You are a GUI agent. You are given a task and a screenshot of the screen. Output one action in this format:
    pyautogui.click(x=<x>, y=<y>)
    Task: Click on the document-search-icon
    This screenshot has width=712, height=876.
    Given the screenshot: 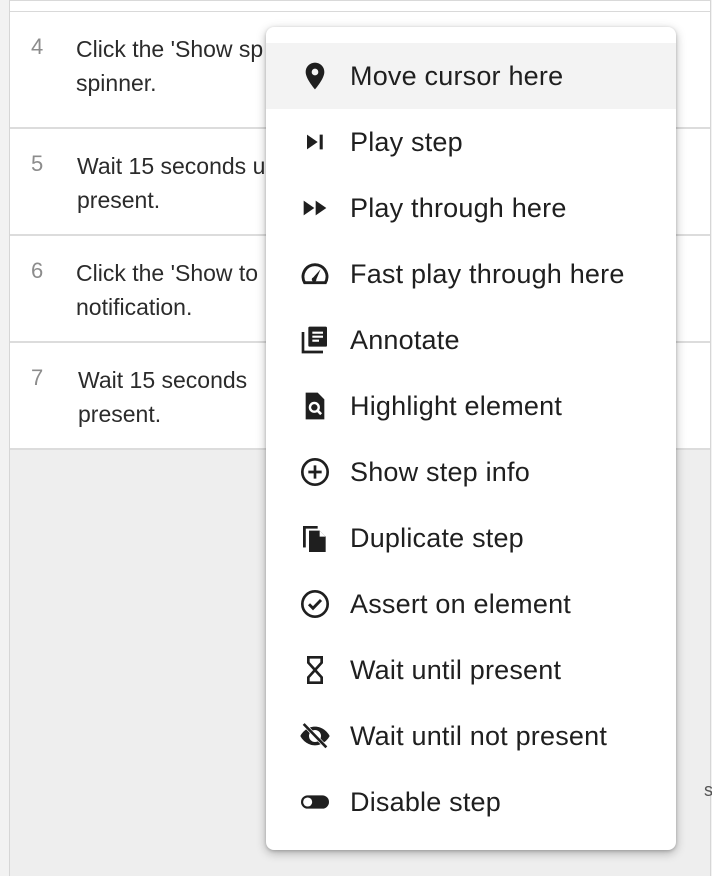 What is the action you would take?
    pyautogui.click(x=315, y=406)
    